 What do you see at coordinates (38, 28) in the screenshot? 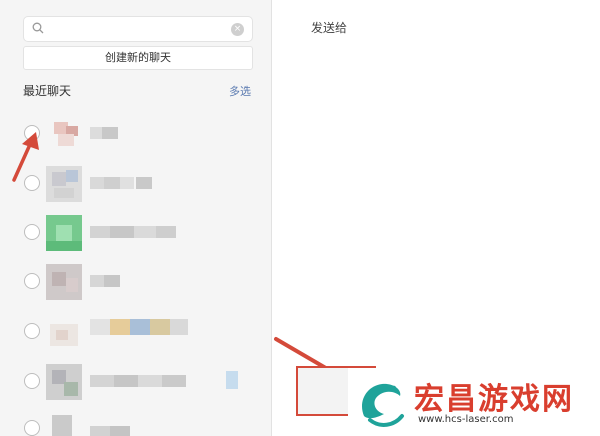
I see `search-icon` at bounding box center [38, 28].